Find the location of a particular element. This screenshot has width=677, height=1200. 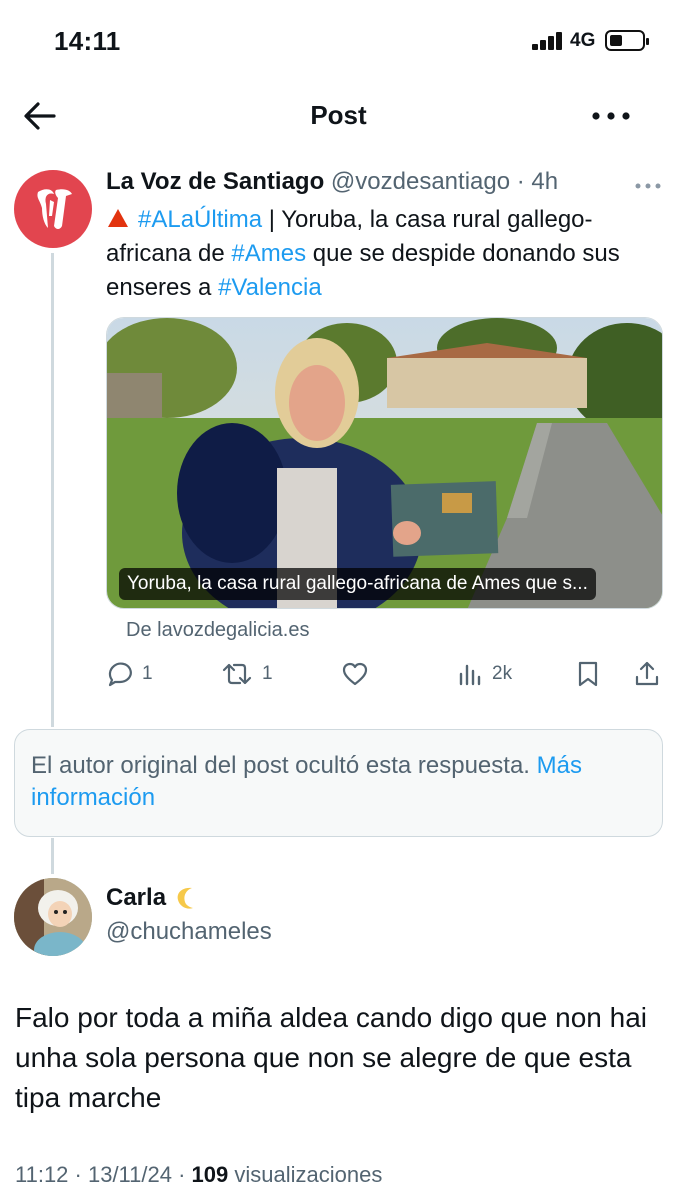

card-source: De lavozdegalicia.es is located at coordinates (217, 630).